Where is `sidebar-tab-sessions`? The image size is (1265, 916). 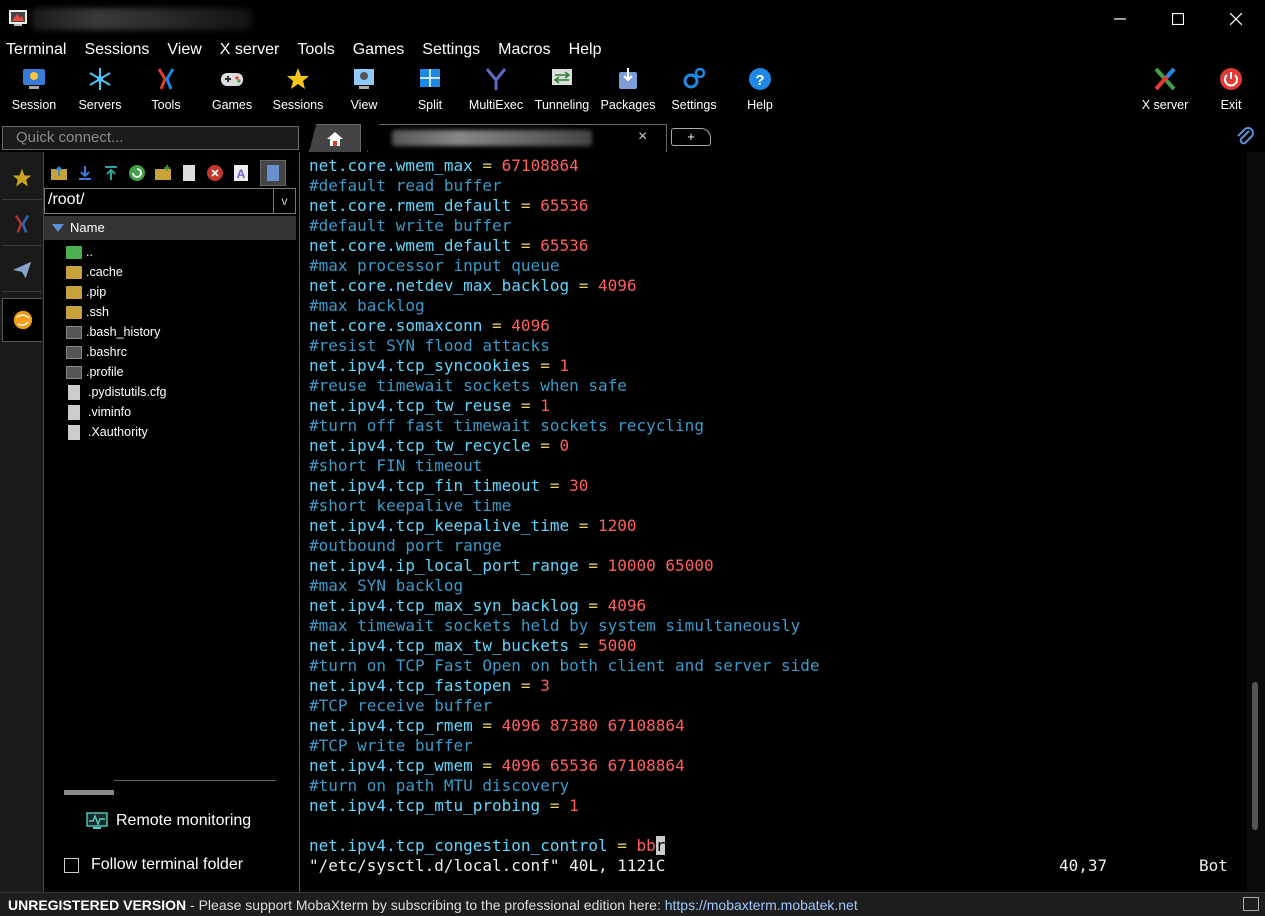 sidebar-tab-sessions is located at coordinates (22, 178).